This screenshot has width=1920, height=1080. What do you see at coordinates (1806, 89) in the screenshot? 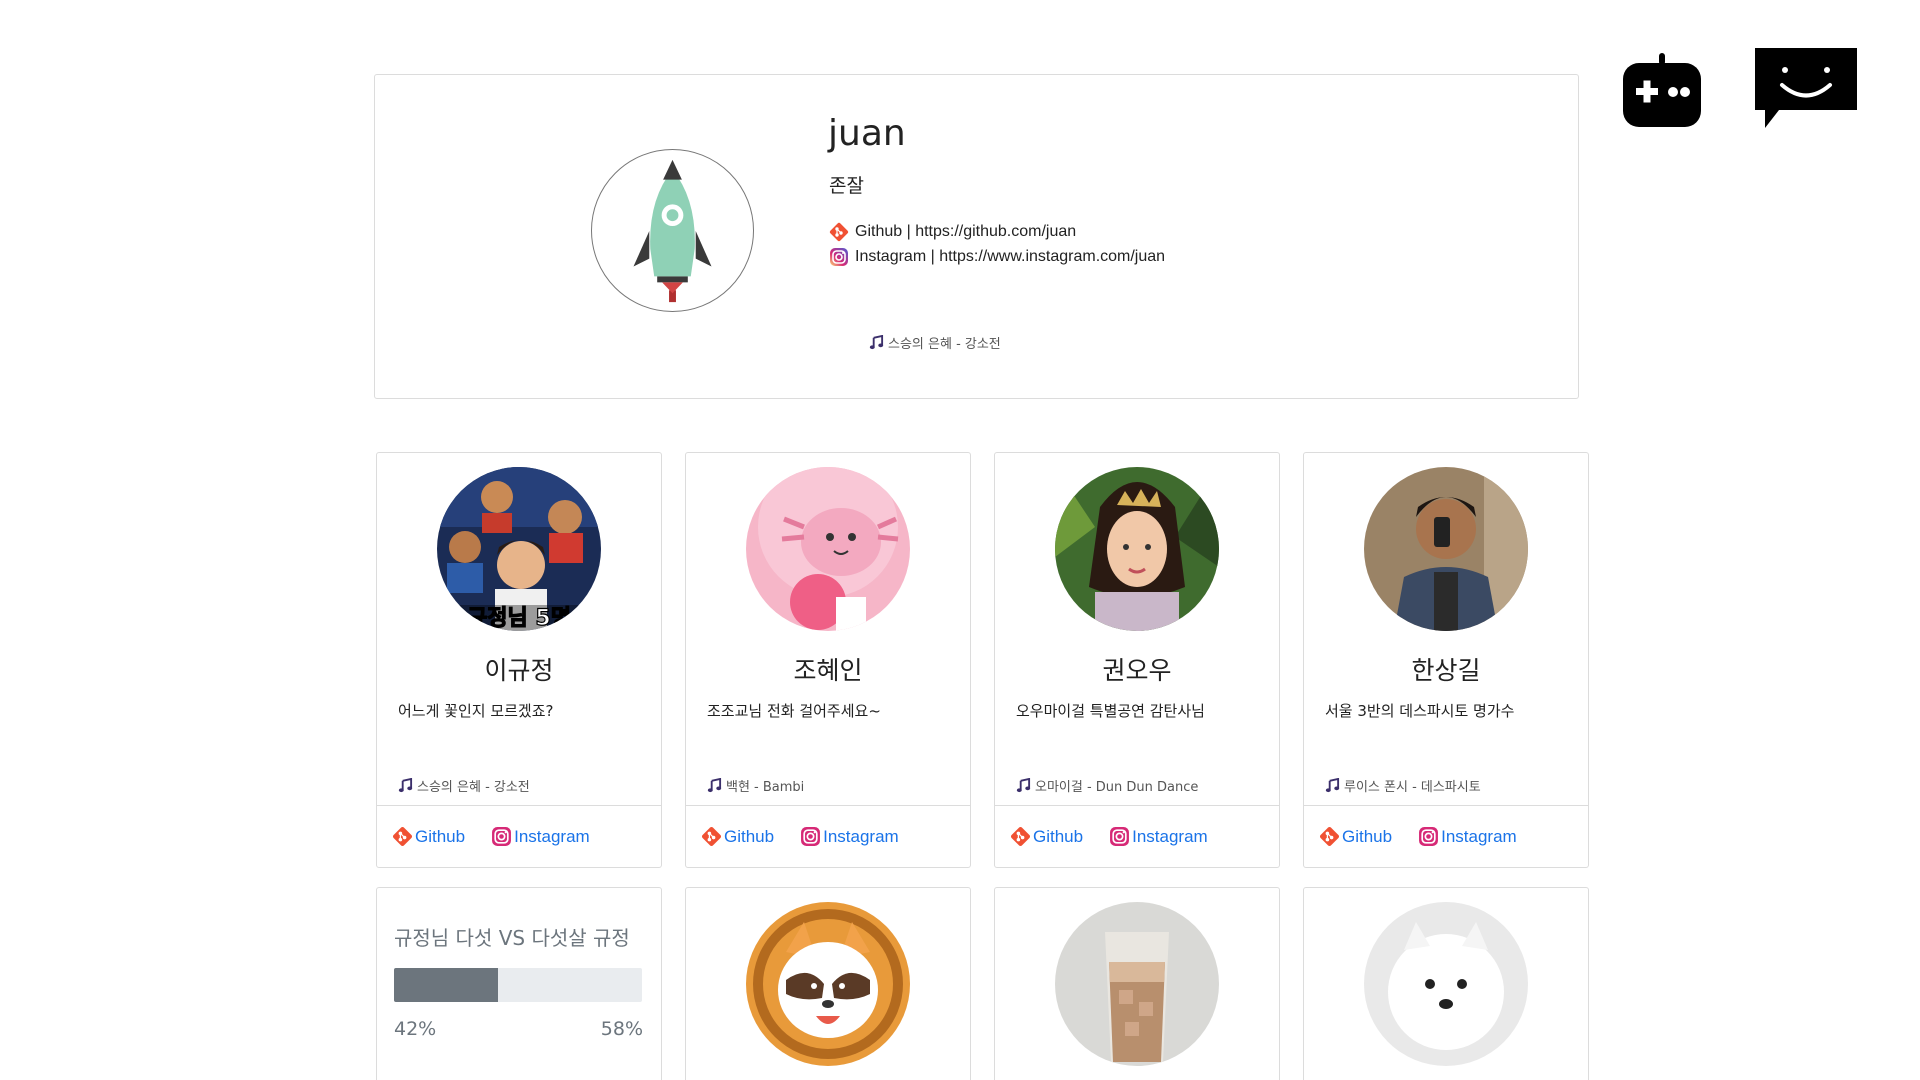
I see `chat-smile-icon` at bounding box center [1806, 89].